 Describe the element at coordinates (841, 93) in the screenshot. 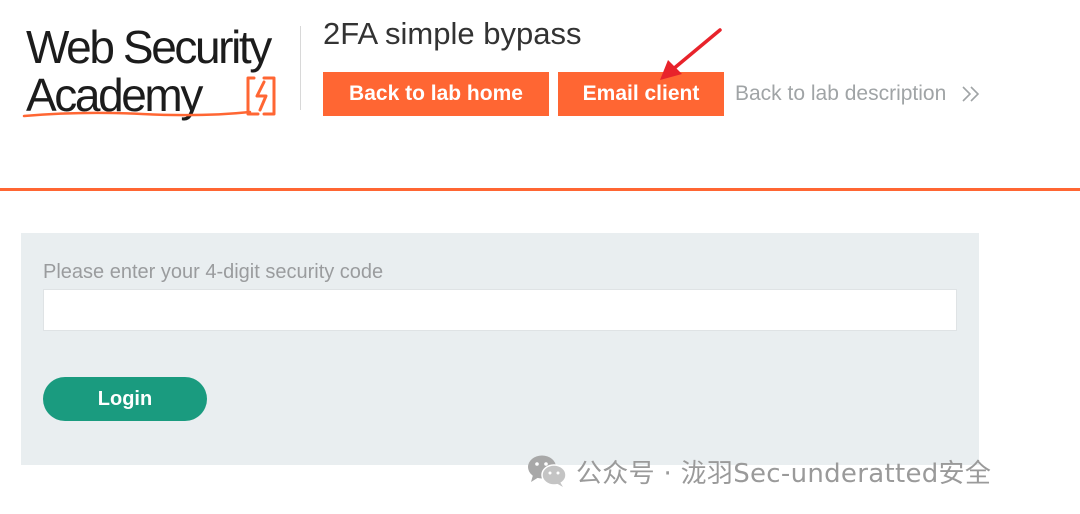

I see `back-to-lab-description-label: Back to lab description` at that location.